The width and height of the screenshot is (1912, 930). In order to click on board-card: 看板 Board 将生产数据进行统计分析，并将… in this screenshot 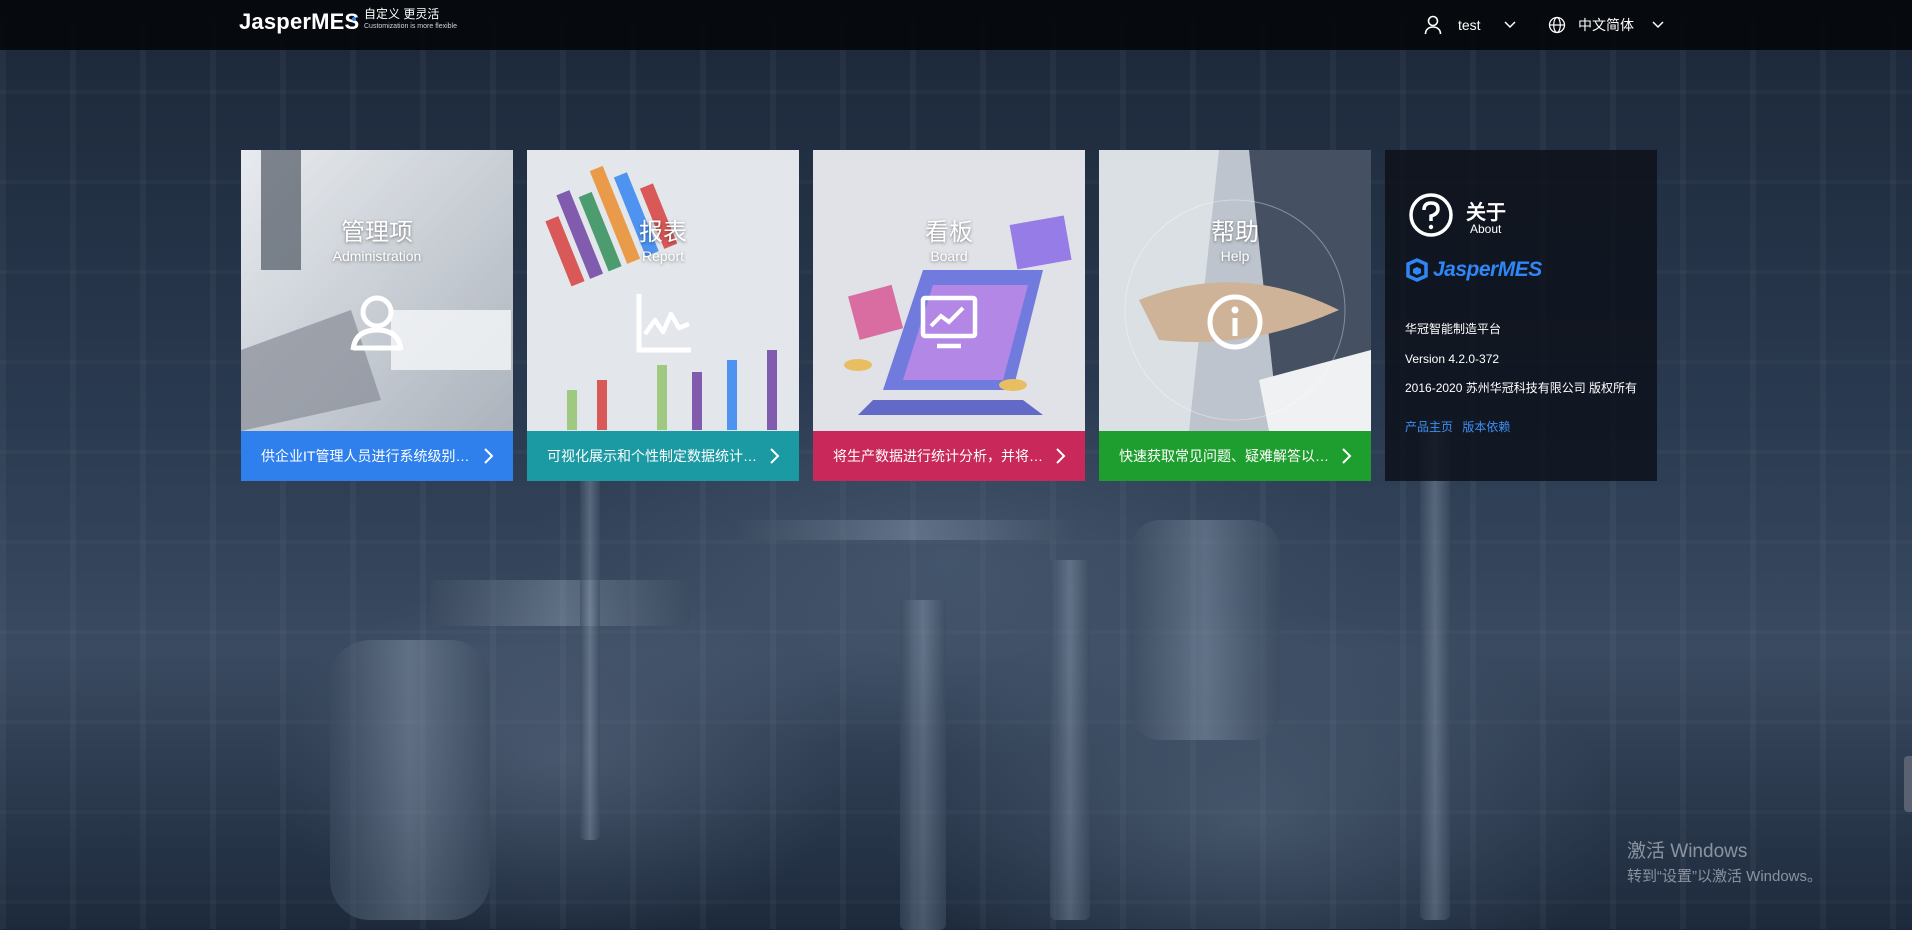, I will do `click(949, 315)`.